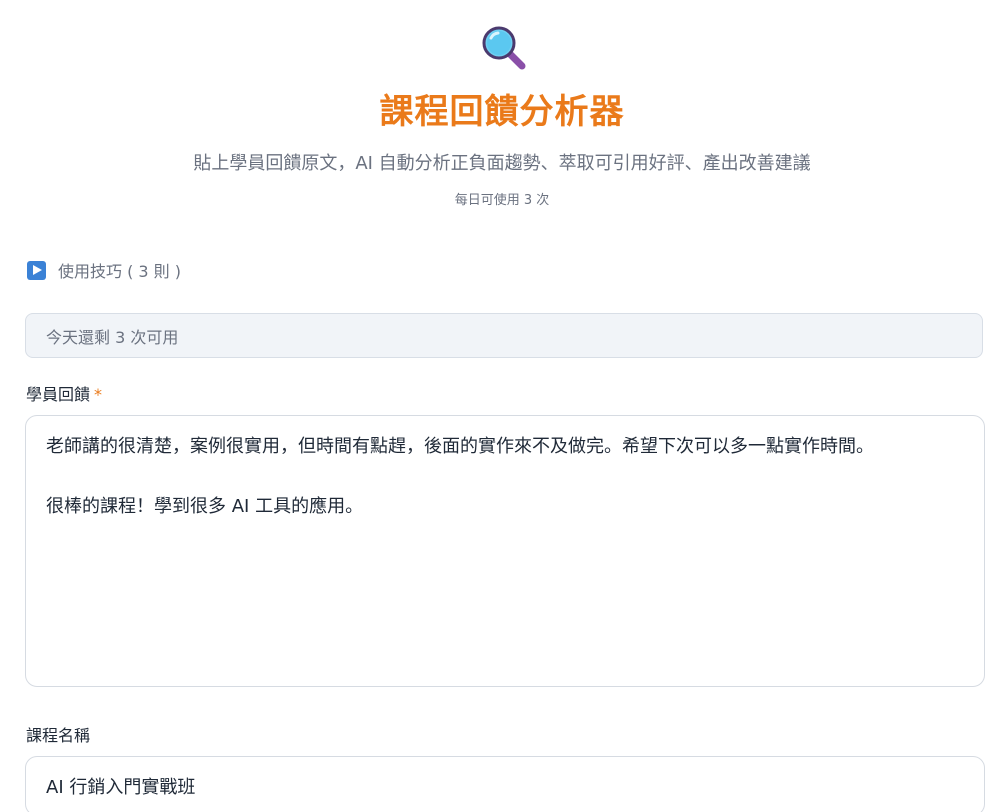  Describe the element at coordinates (504, 48) in the screenshot. I see `magnifying-glass-icon` at that location.